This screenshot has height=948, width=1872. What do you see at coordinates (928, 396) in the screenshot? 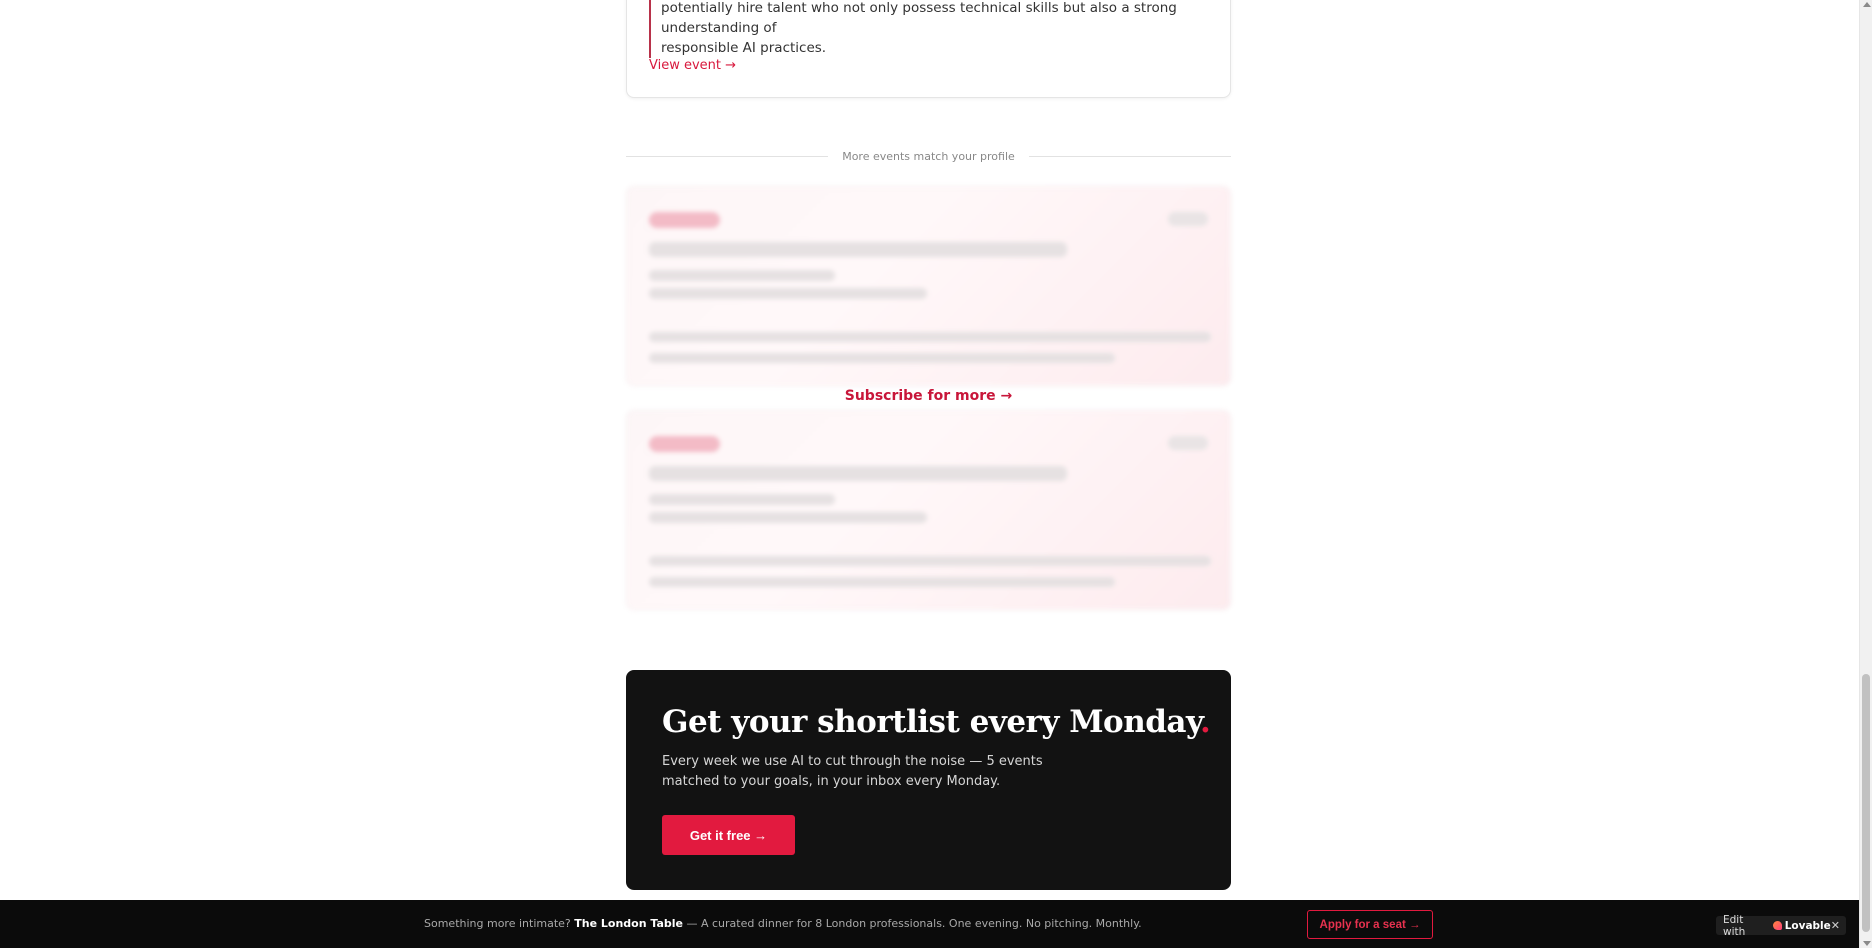
I see `subscribe-link: Subscribe for more →` at bounding box center [928, 396].